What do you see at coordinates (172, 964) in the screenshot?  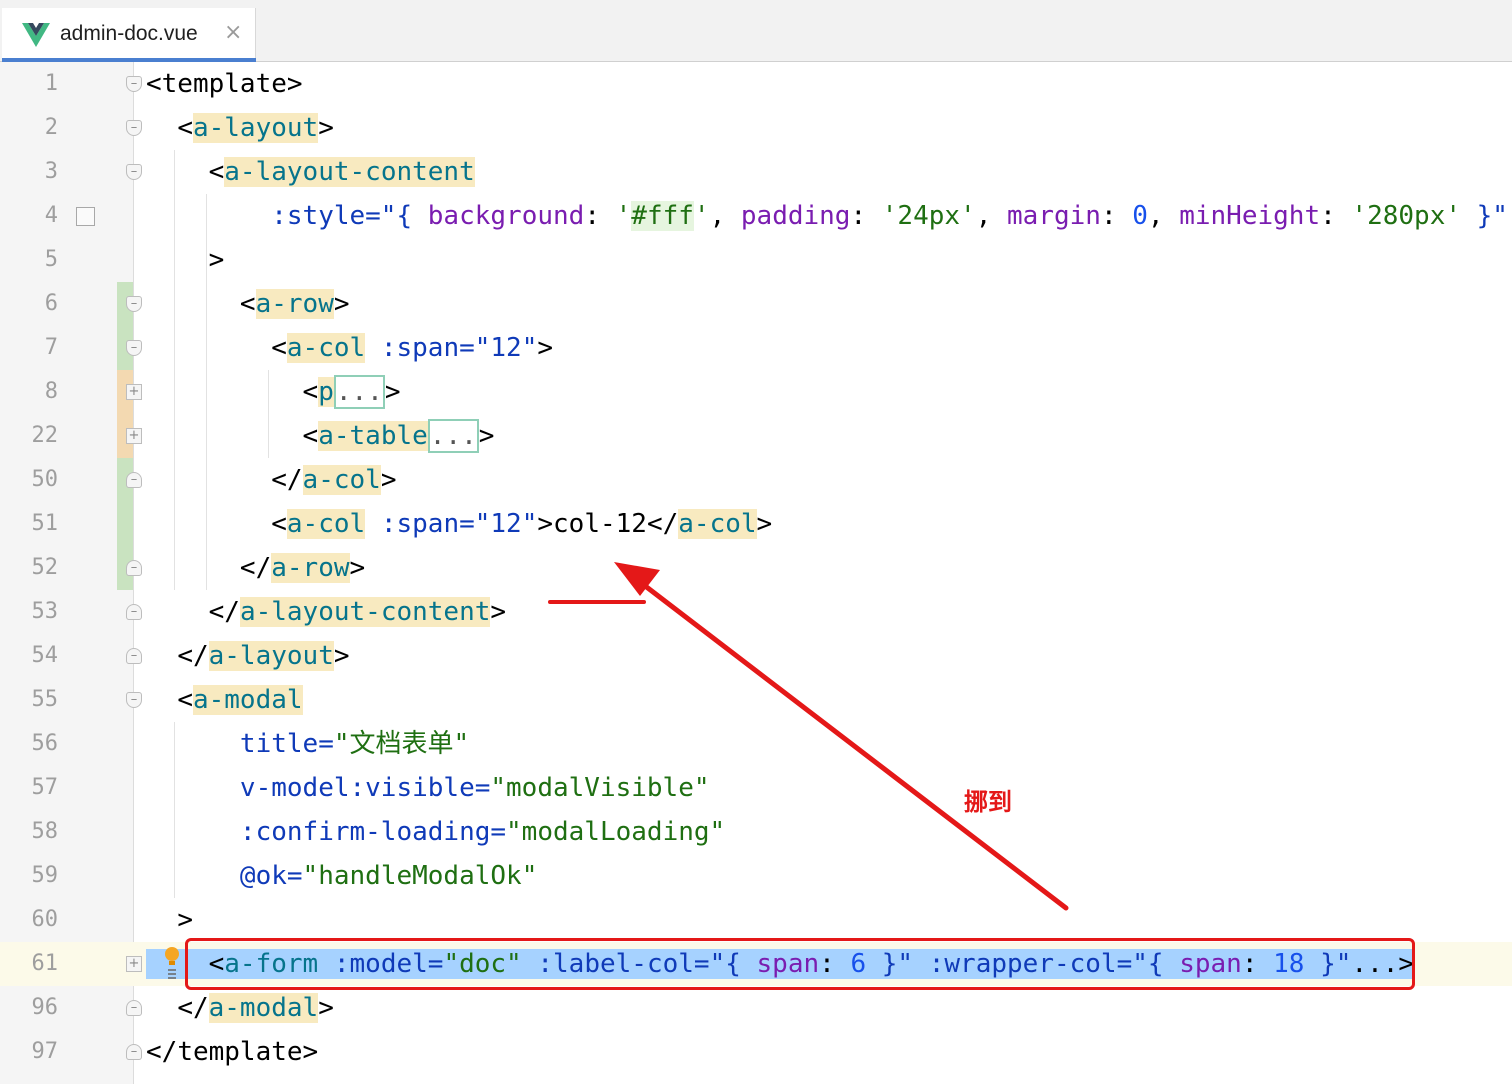 I see `intention-bulb-icon` at bounding box center [172, 964].